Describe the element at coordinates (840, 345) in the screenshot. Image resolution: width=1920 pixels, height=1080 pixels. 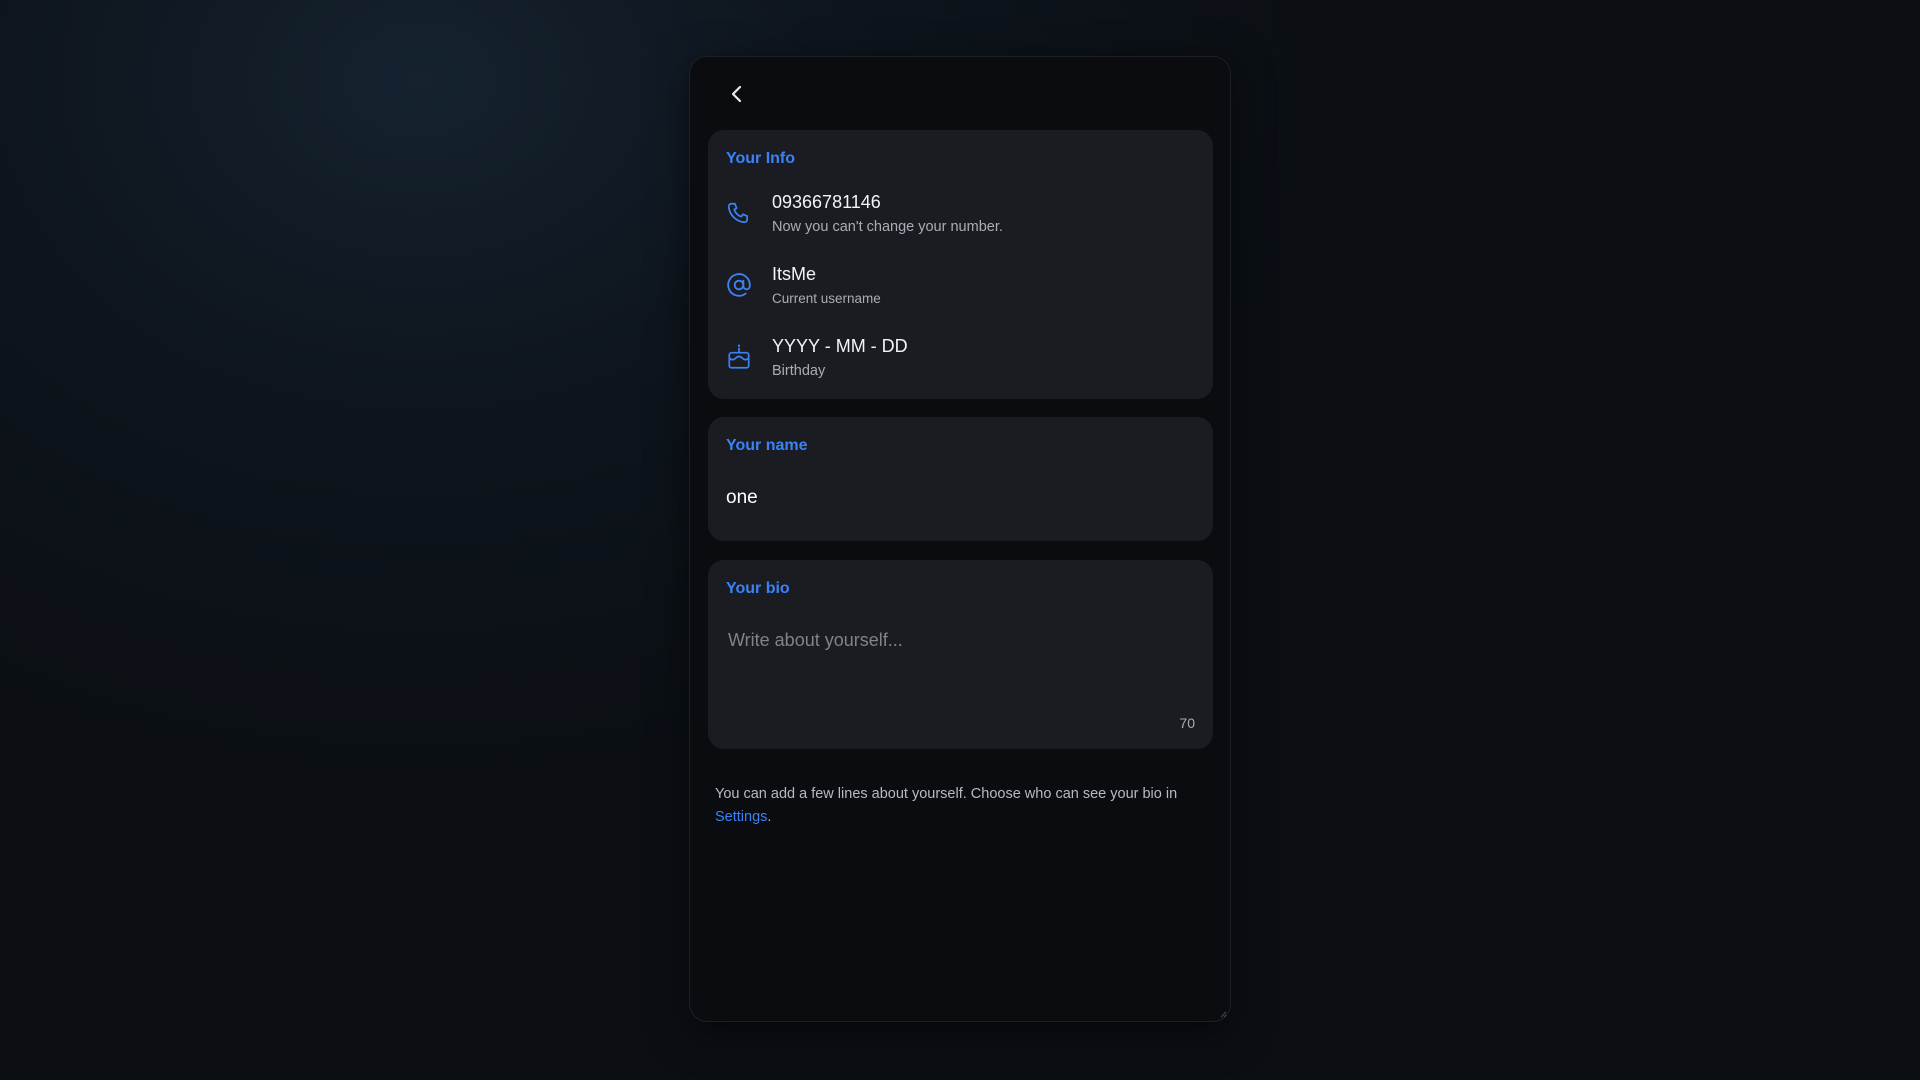
I see `birthday-value: YYYY - MM - DD` at that location.